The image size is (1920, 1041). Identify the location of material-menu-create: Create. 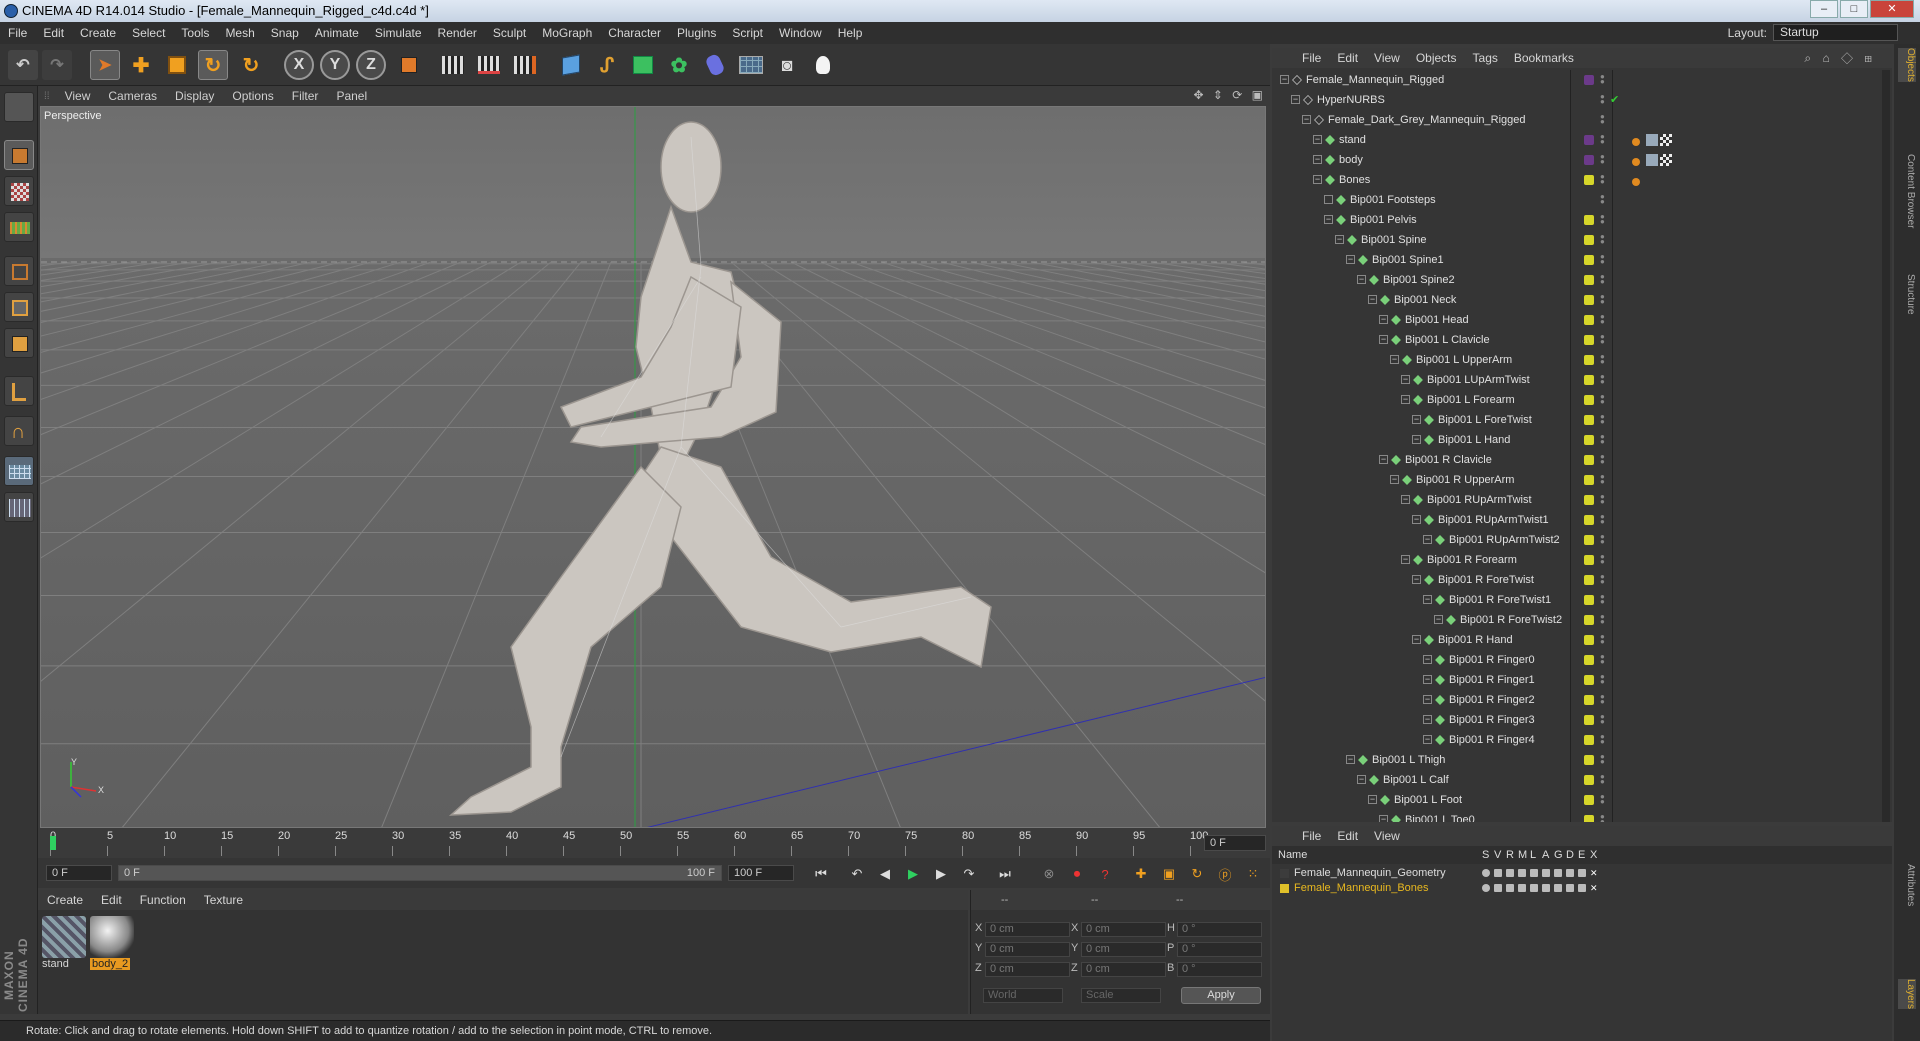
(65, 900).